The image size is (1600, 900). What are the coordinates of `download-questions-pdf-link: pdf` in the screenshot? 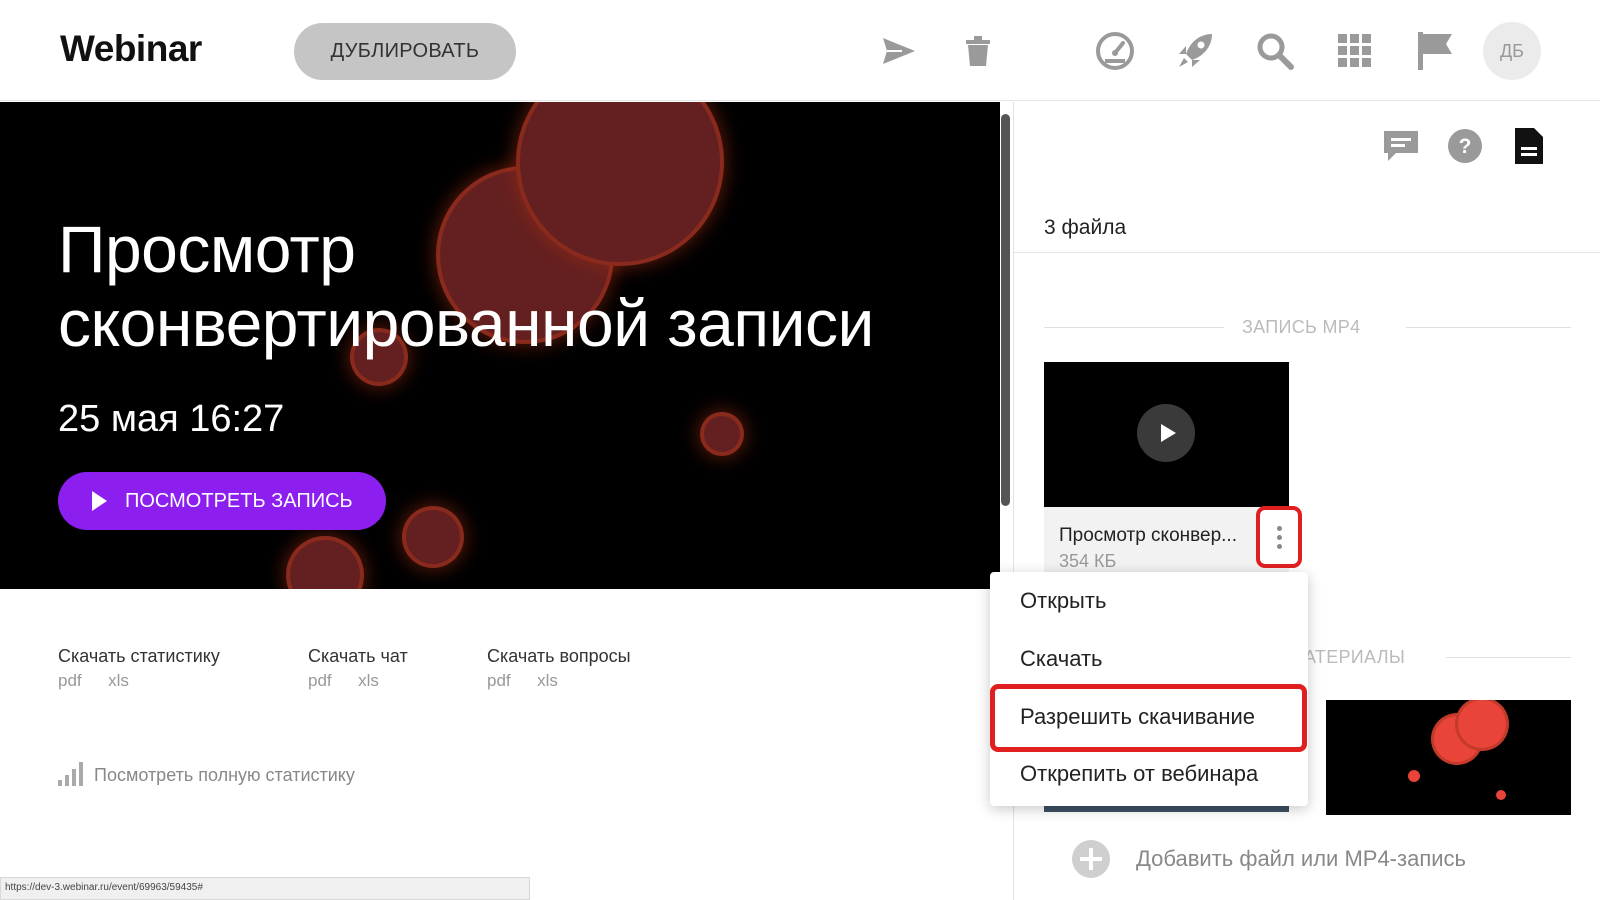 It's located at (499, 680).